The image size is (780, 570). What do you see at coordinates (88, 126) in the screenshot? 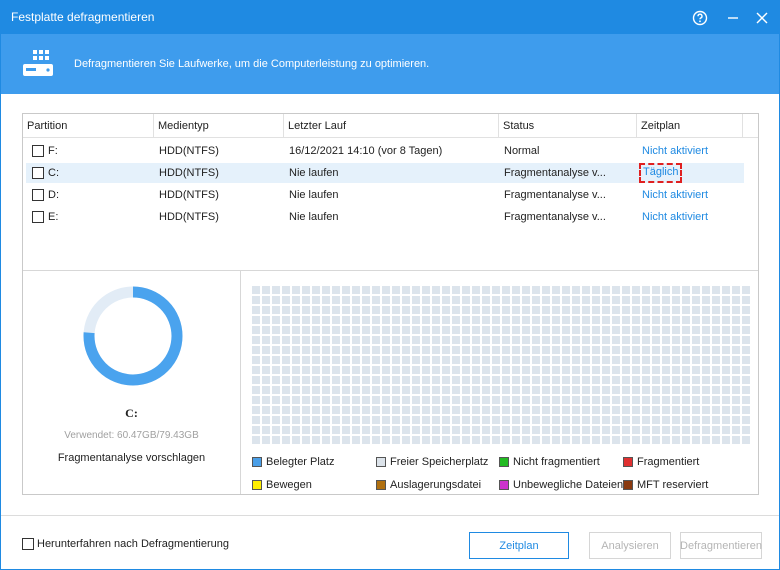
I see `column-partition: Partition` at bounding box center [88, 126].